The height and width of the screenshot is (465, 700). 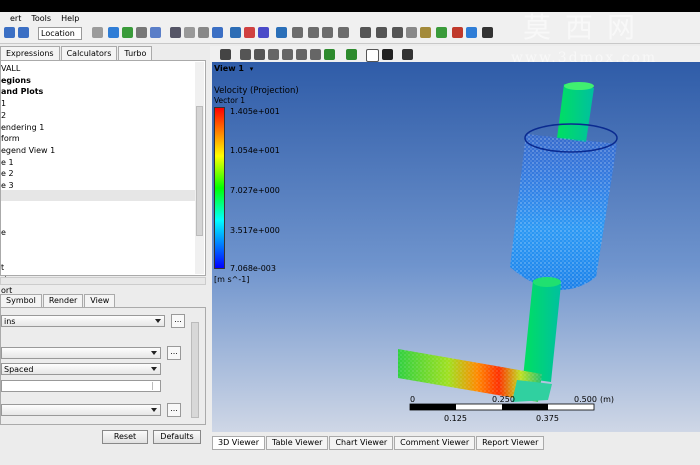 What do you see at coordinates (7, 173) in the screenshot?
I see `tree-item: e 2` at bounding box center [7, 173].